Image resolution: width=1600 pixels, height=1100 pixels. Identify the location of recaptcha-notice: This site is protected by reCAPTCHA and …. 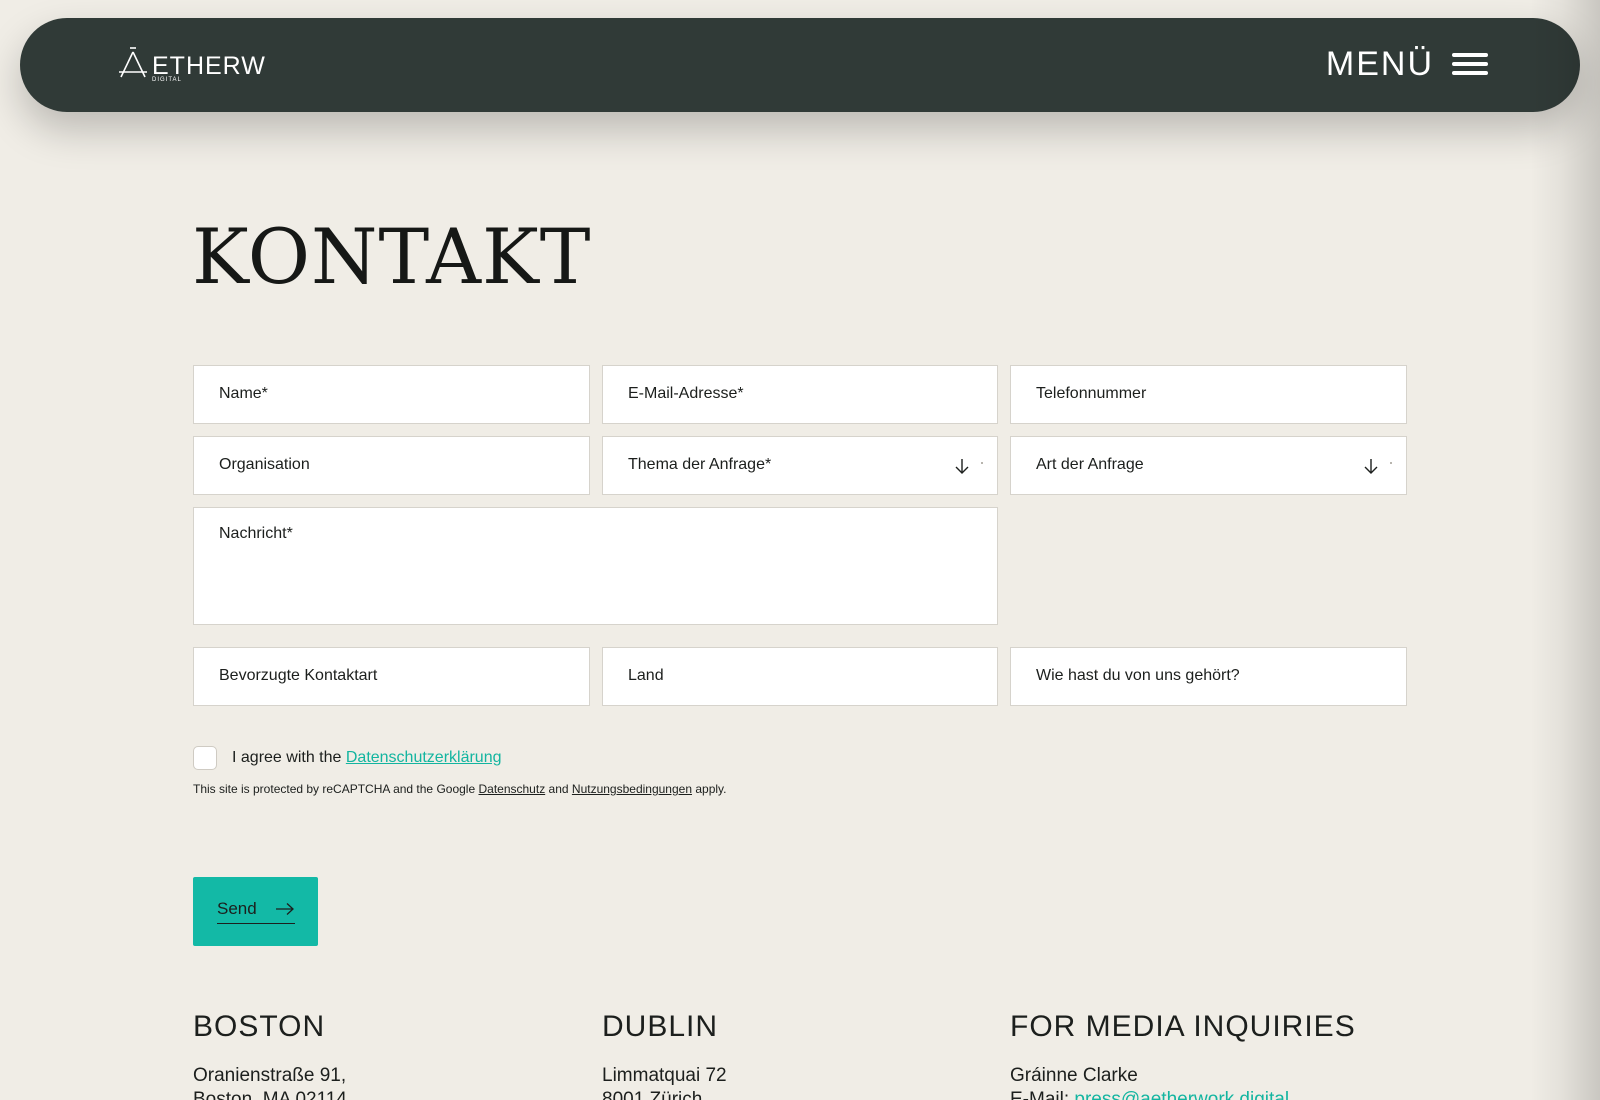
(460, 789).